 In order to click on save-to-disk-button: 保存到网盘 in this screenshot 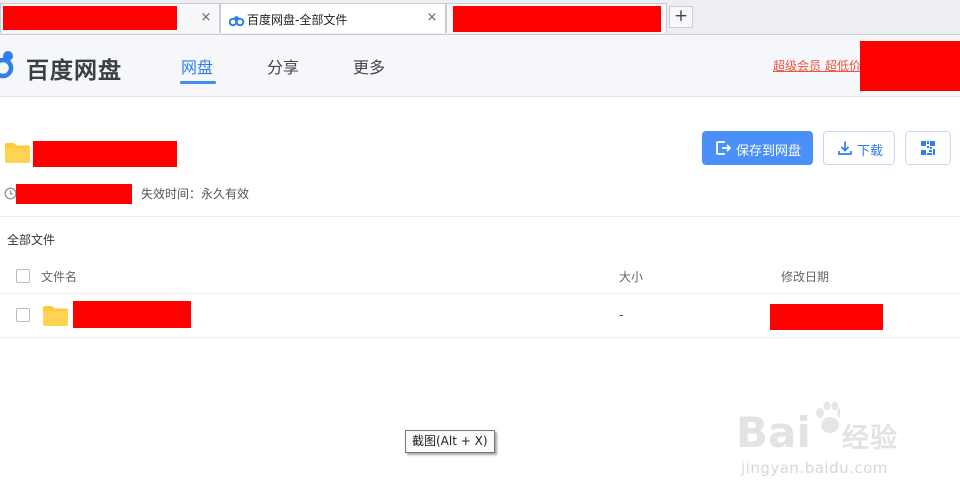, I will do `click(757, 148)`.